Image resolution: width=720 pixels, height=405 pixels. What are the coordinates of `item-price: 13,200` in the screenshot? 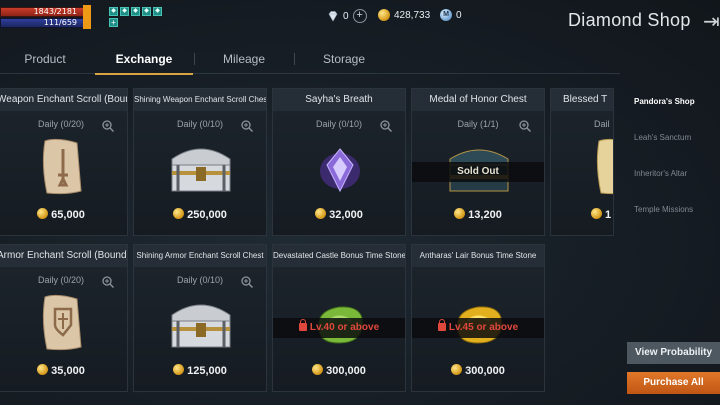 It's located at (478, 214).